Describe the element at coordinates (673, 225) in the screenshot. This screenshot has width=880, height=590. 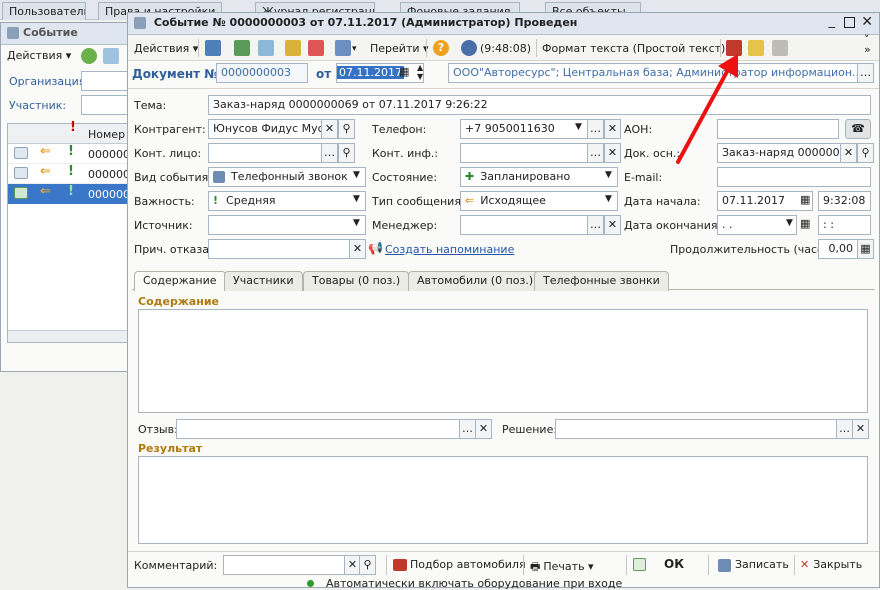
I see `end-date-label: Дата окончания:` at that location.